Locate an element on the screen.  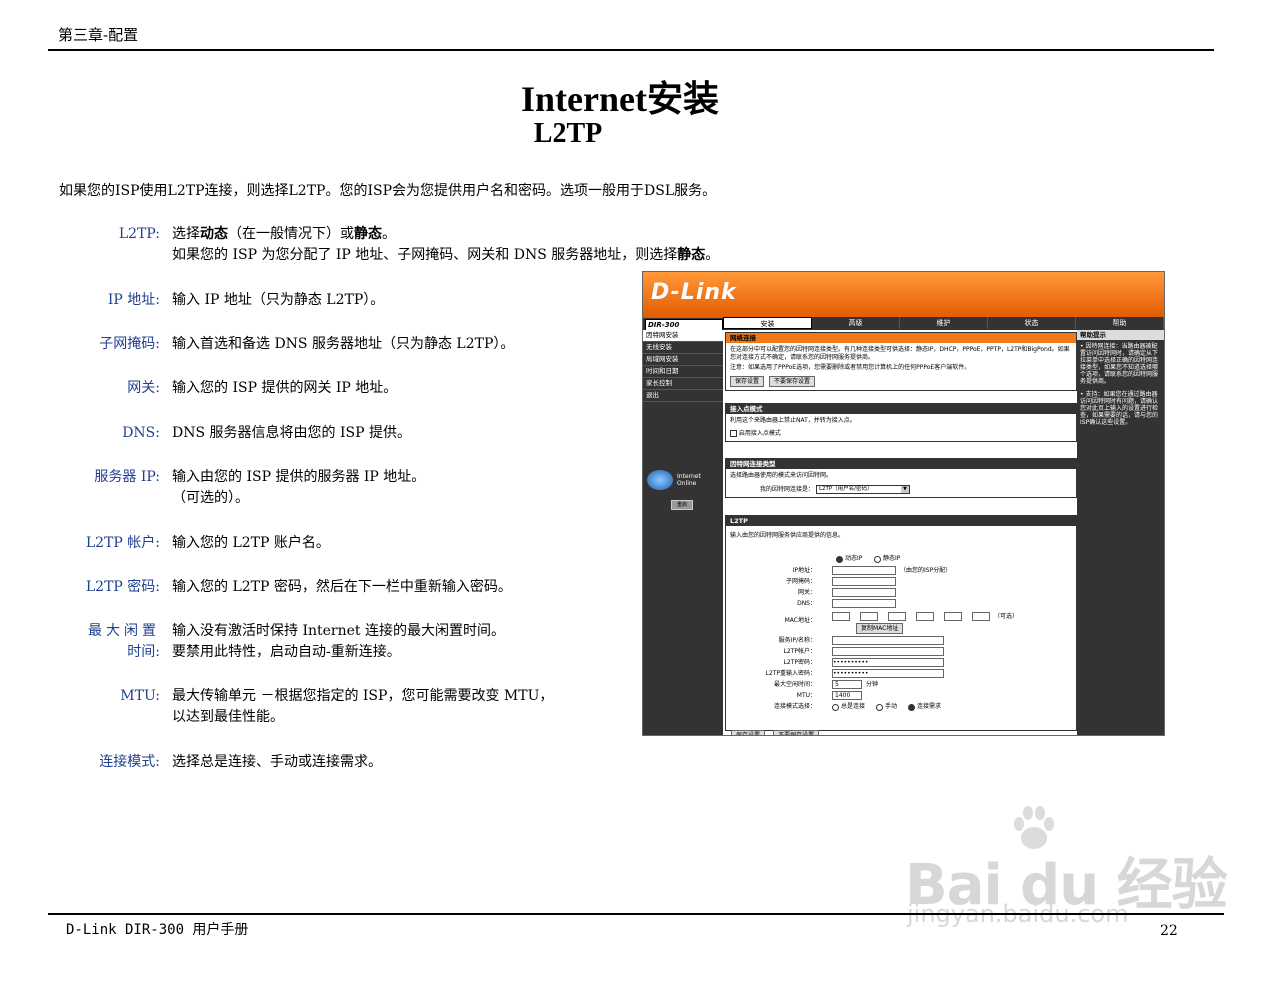
dns-input is located at coordinates (864, 603).